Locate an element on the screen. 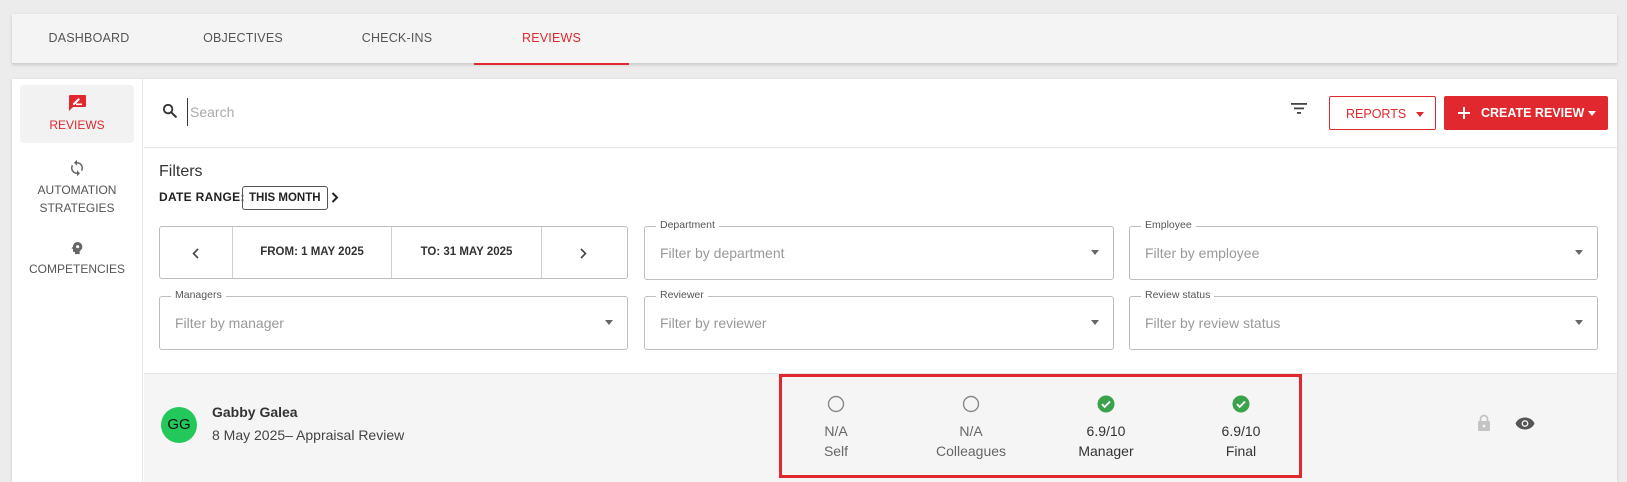 The width and height of the screenshot is (1627, 482). sidebar-item-label: REVIEWS is located at coordinates (77, 125).